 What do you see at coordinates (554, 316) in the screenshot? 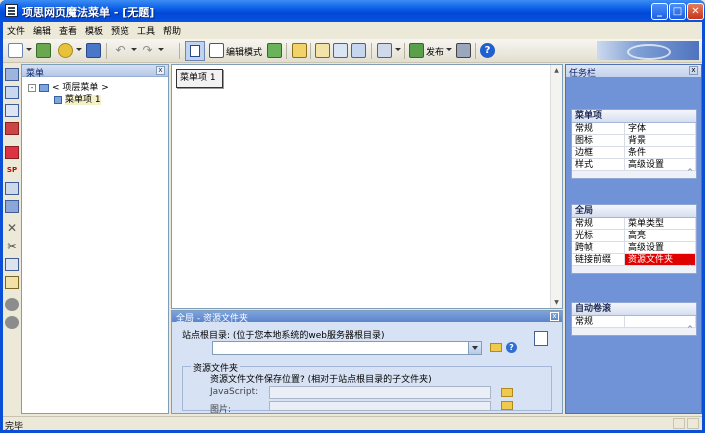
I see `global-panel-close-icon: x` at bounding box center [554, 316].